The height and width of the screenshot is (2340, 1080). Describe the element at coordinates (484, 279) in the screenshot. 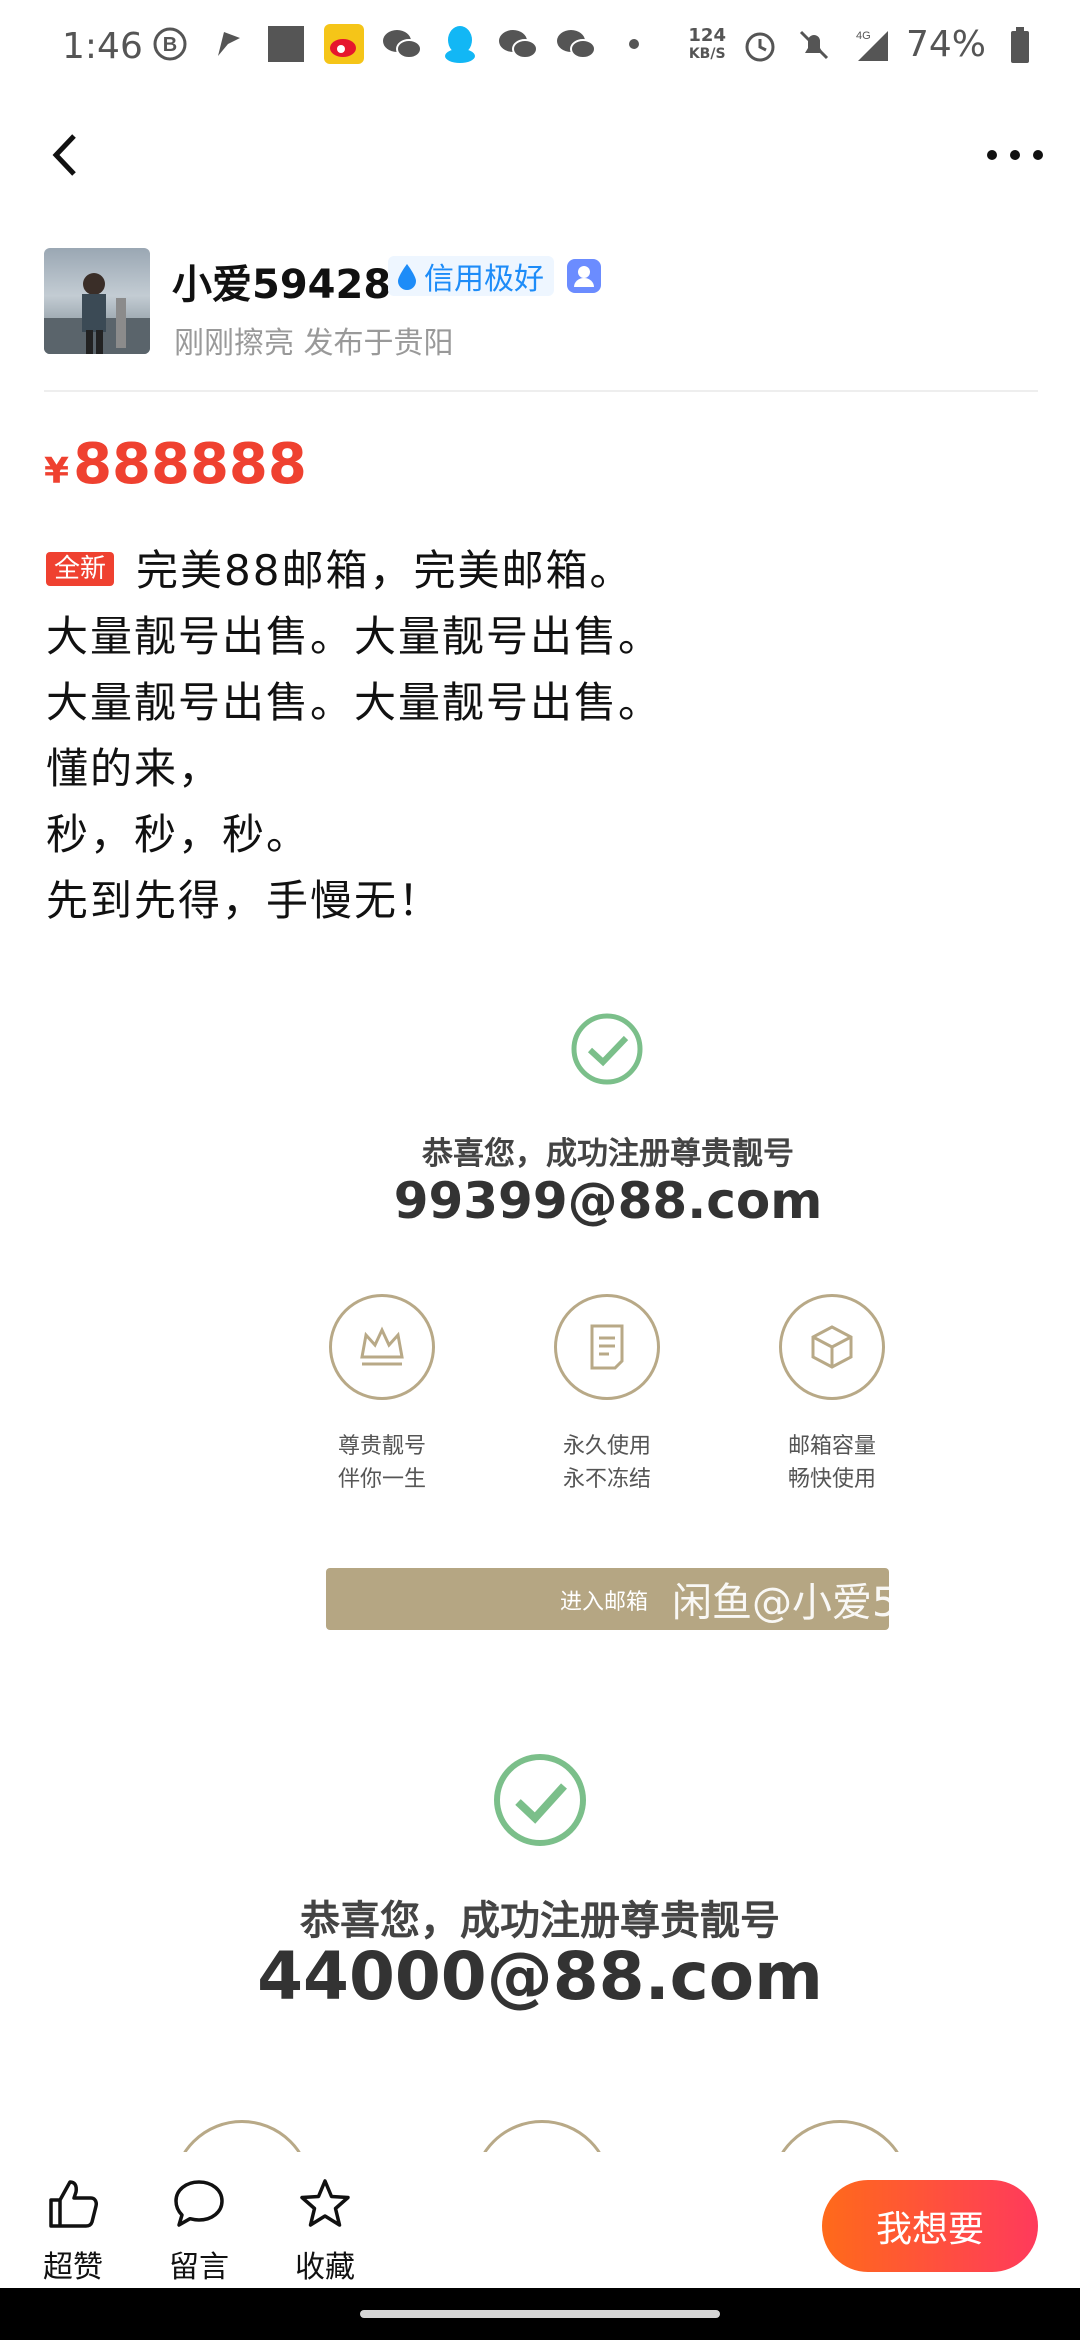

I see `credit-label: 信用极好` at that location.